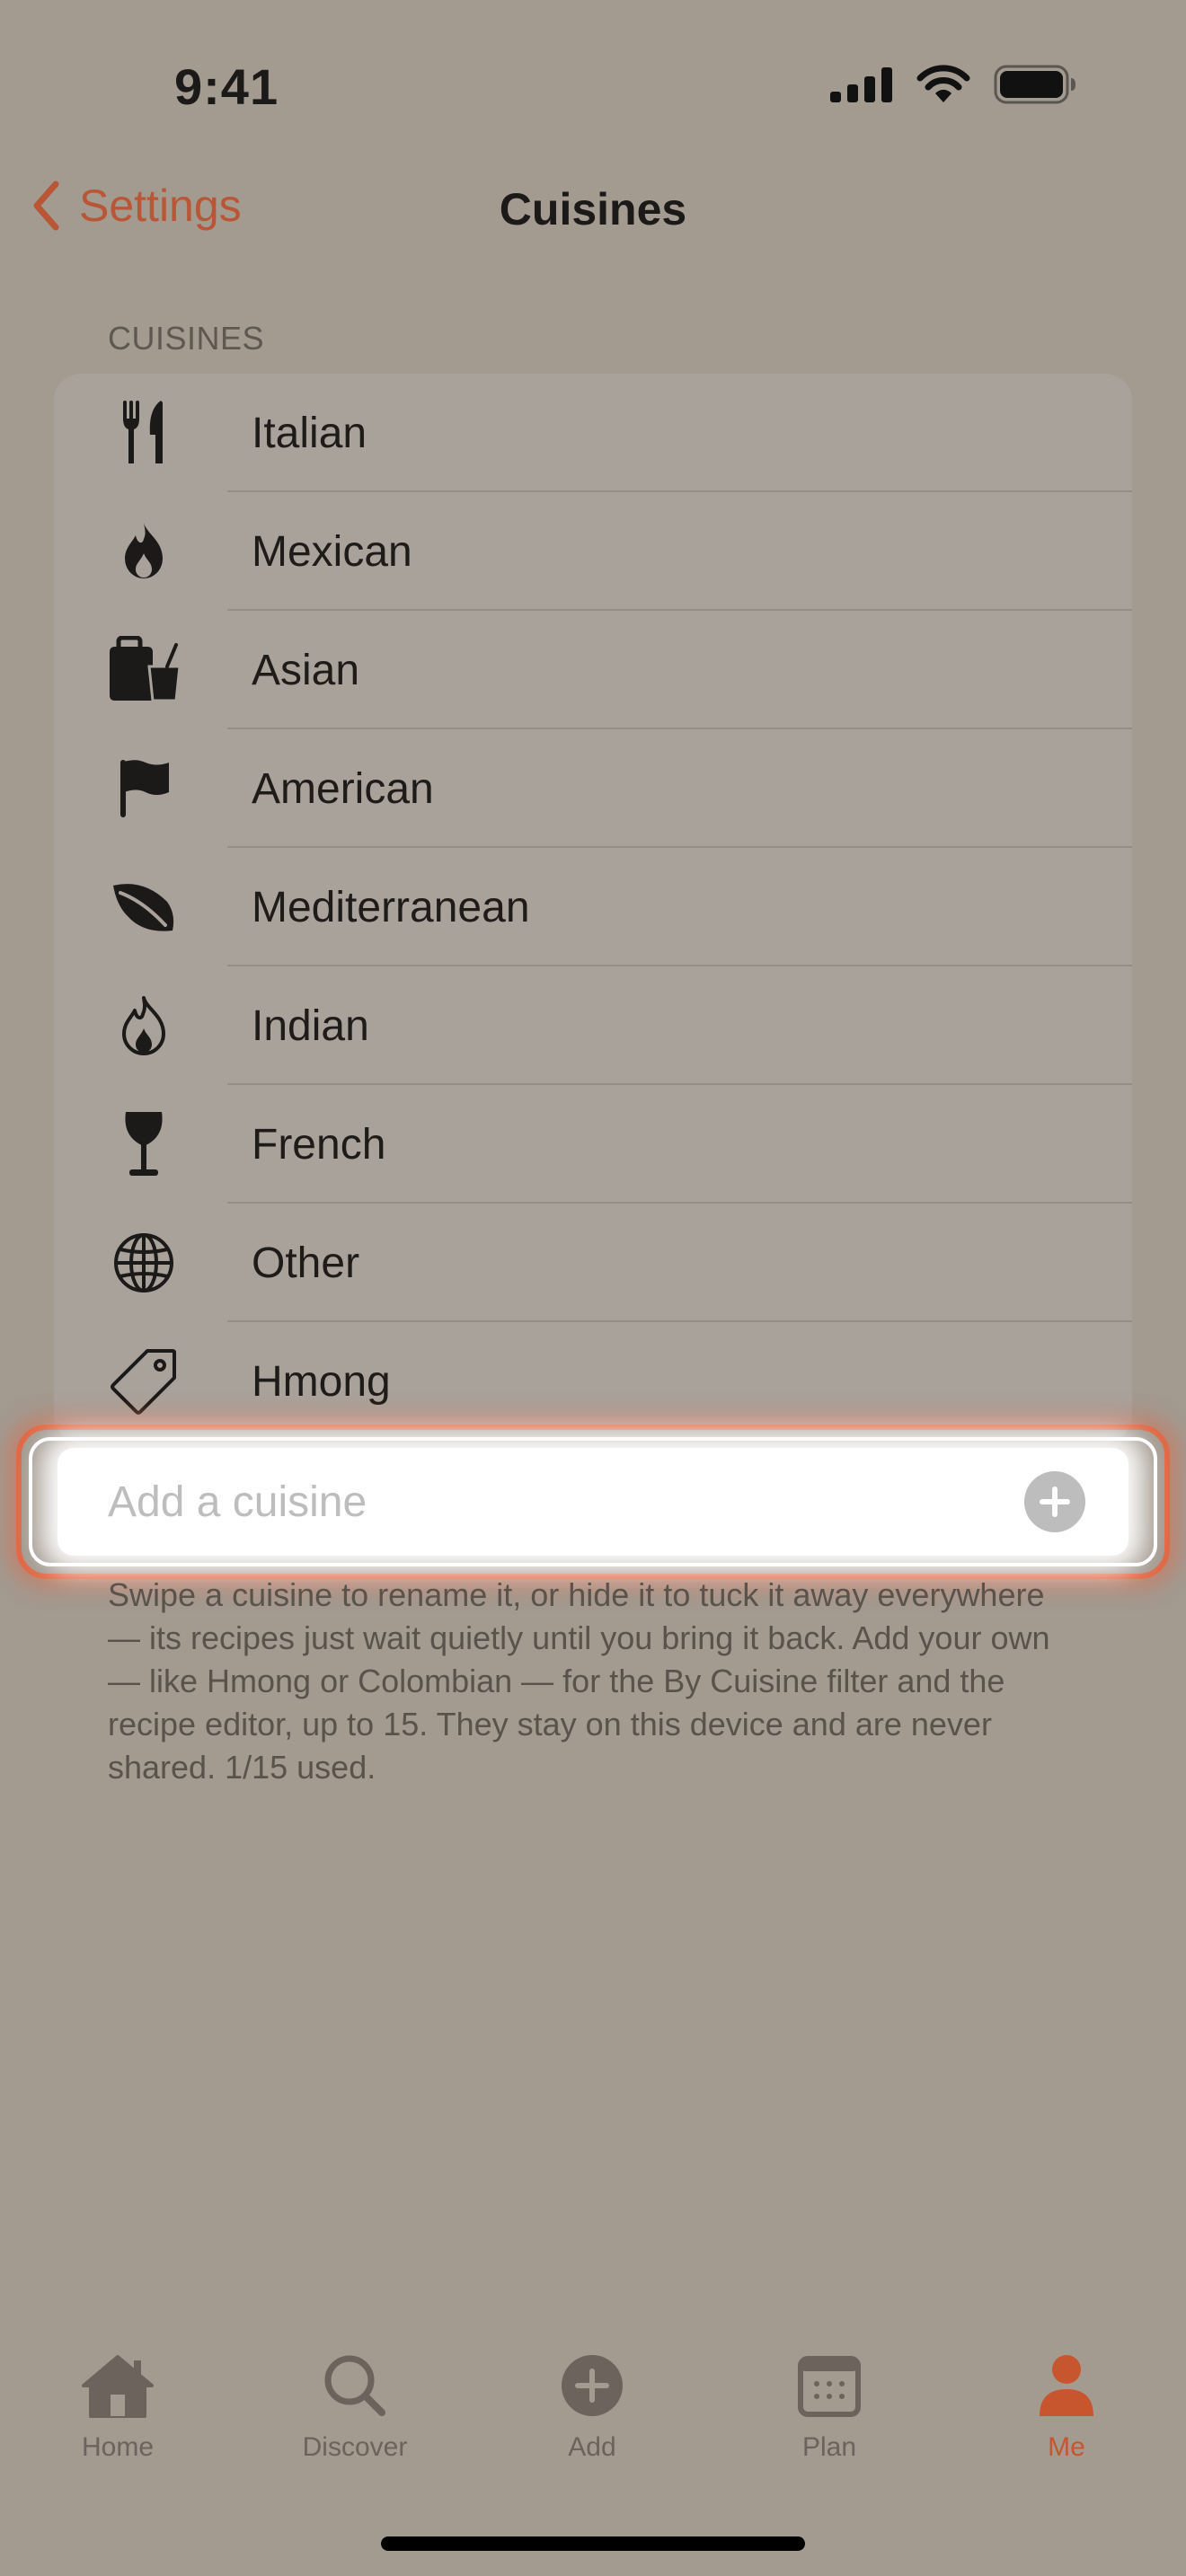 The image size is (1186, 2576). I want to click on tab-plan: Plan, so click(829, 2408).